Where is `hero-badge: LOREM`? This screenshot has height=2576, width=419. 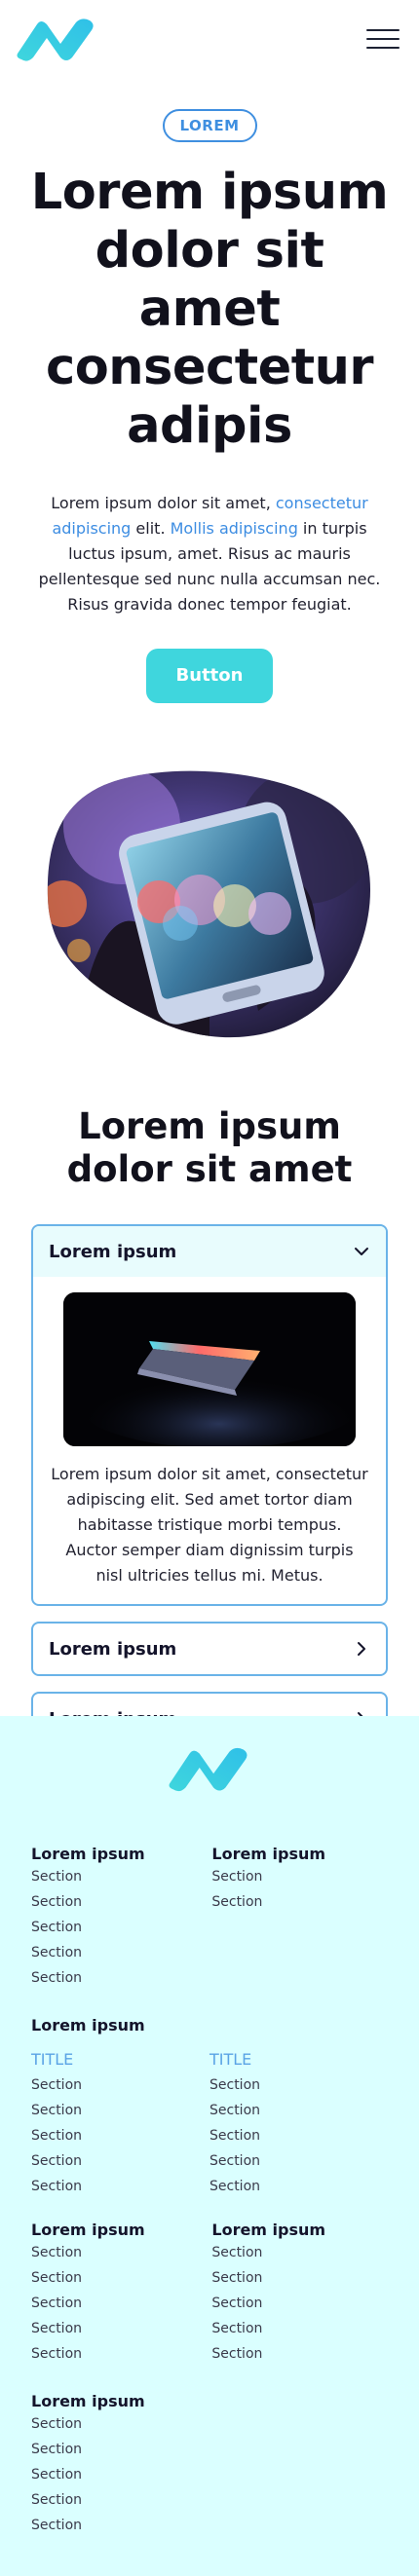
hero-badge: LOREM is located at coordinates (209, 125).